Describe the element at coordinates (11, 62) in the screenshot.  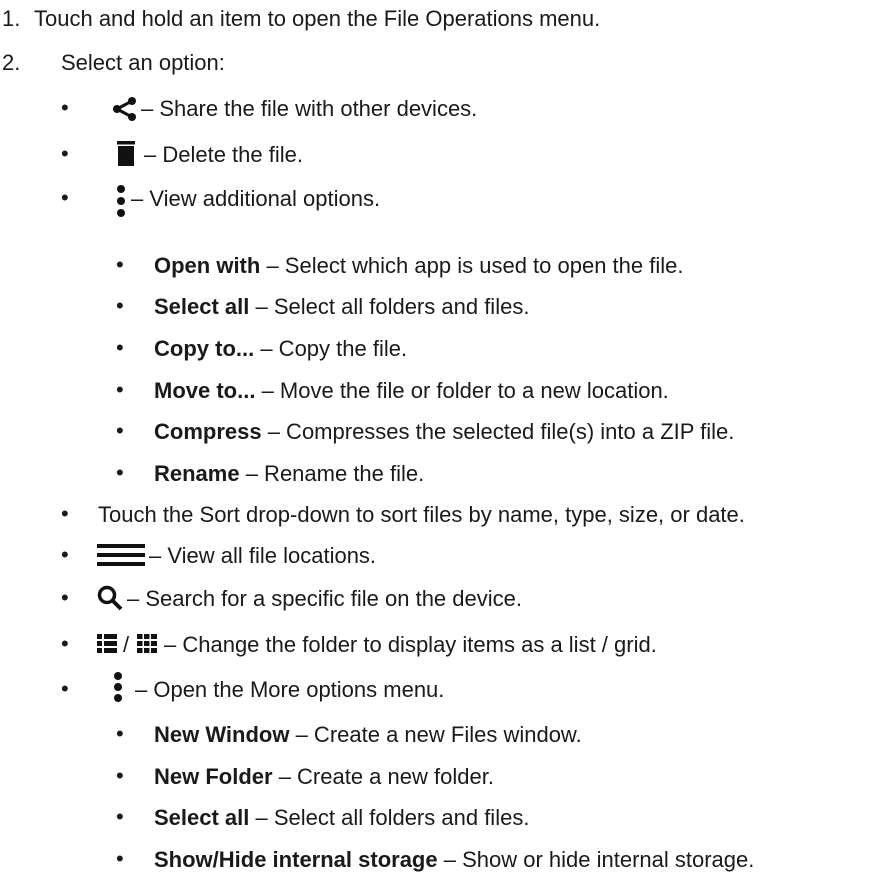
I see `step-number: 2.` at that location.